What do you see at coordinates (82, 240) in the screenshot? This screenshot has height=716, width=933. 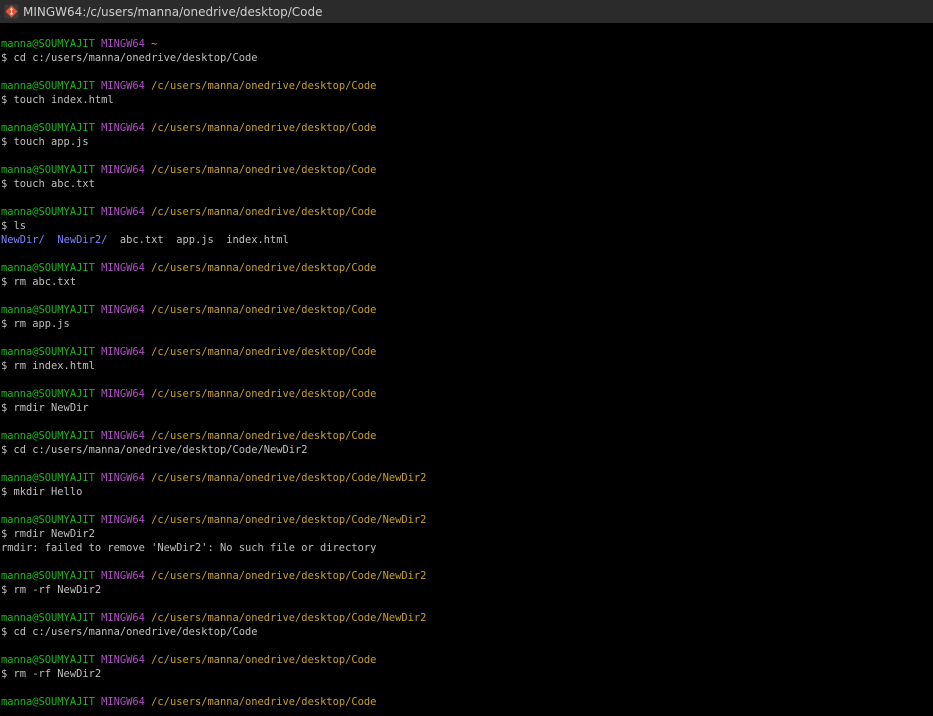 I see `ls-dir-entry: NewDir2/` at bounding box center [82, 240].